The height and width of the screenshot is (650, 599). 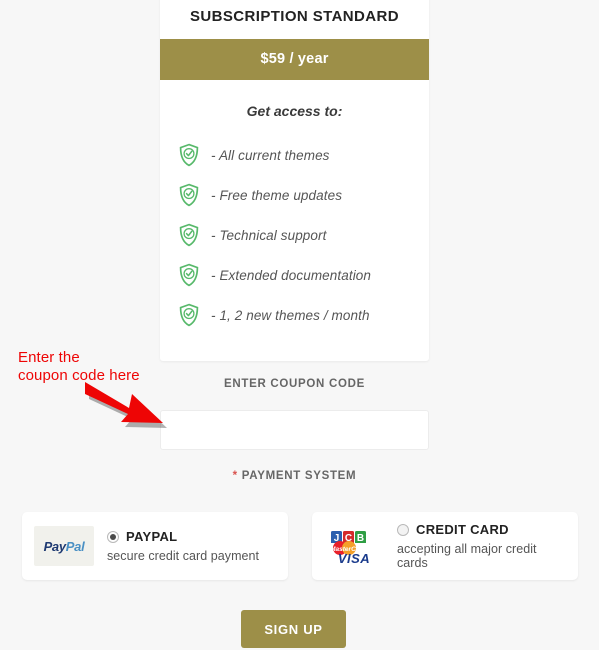 What do you see at coordinates (467, 556) in the screenshot?
I see `payment-option-subtitle: accepting all major credit cards` at bounding box center [467, 556].